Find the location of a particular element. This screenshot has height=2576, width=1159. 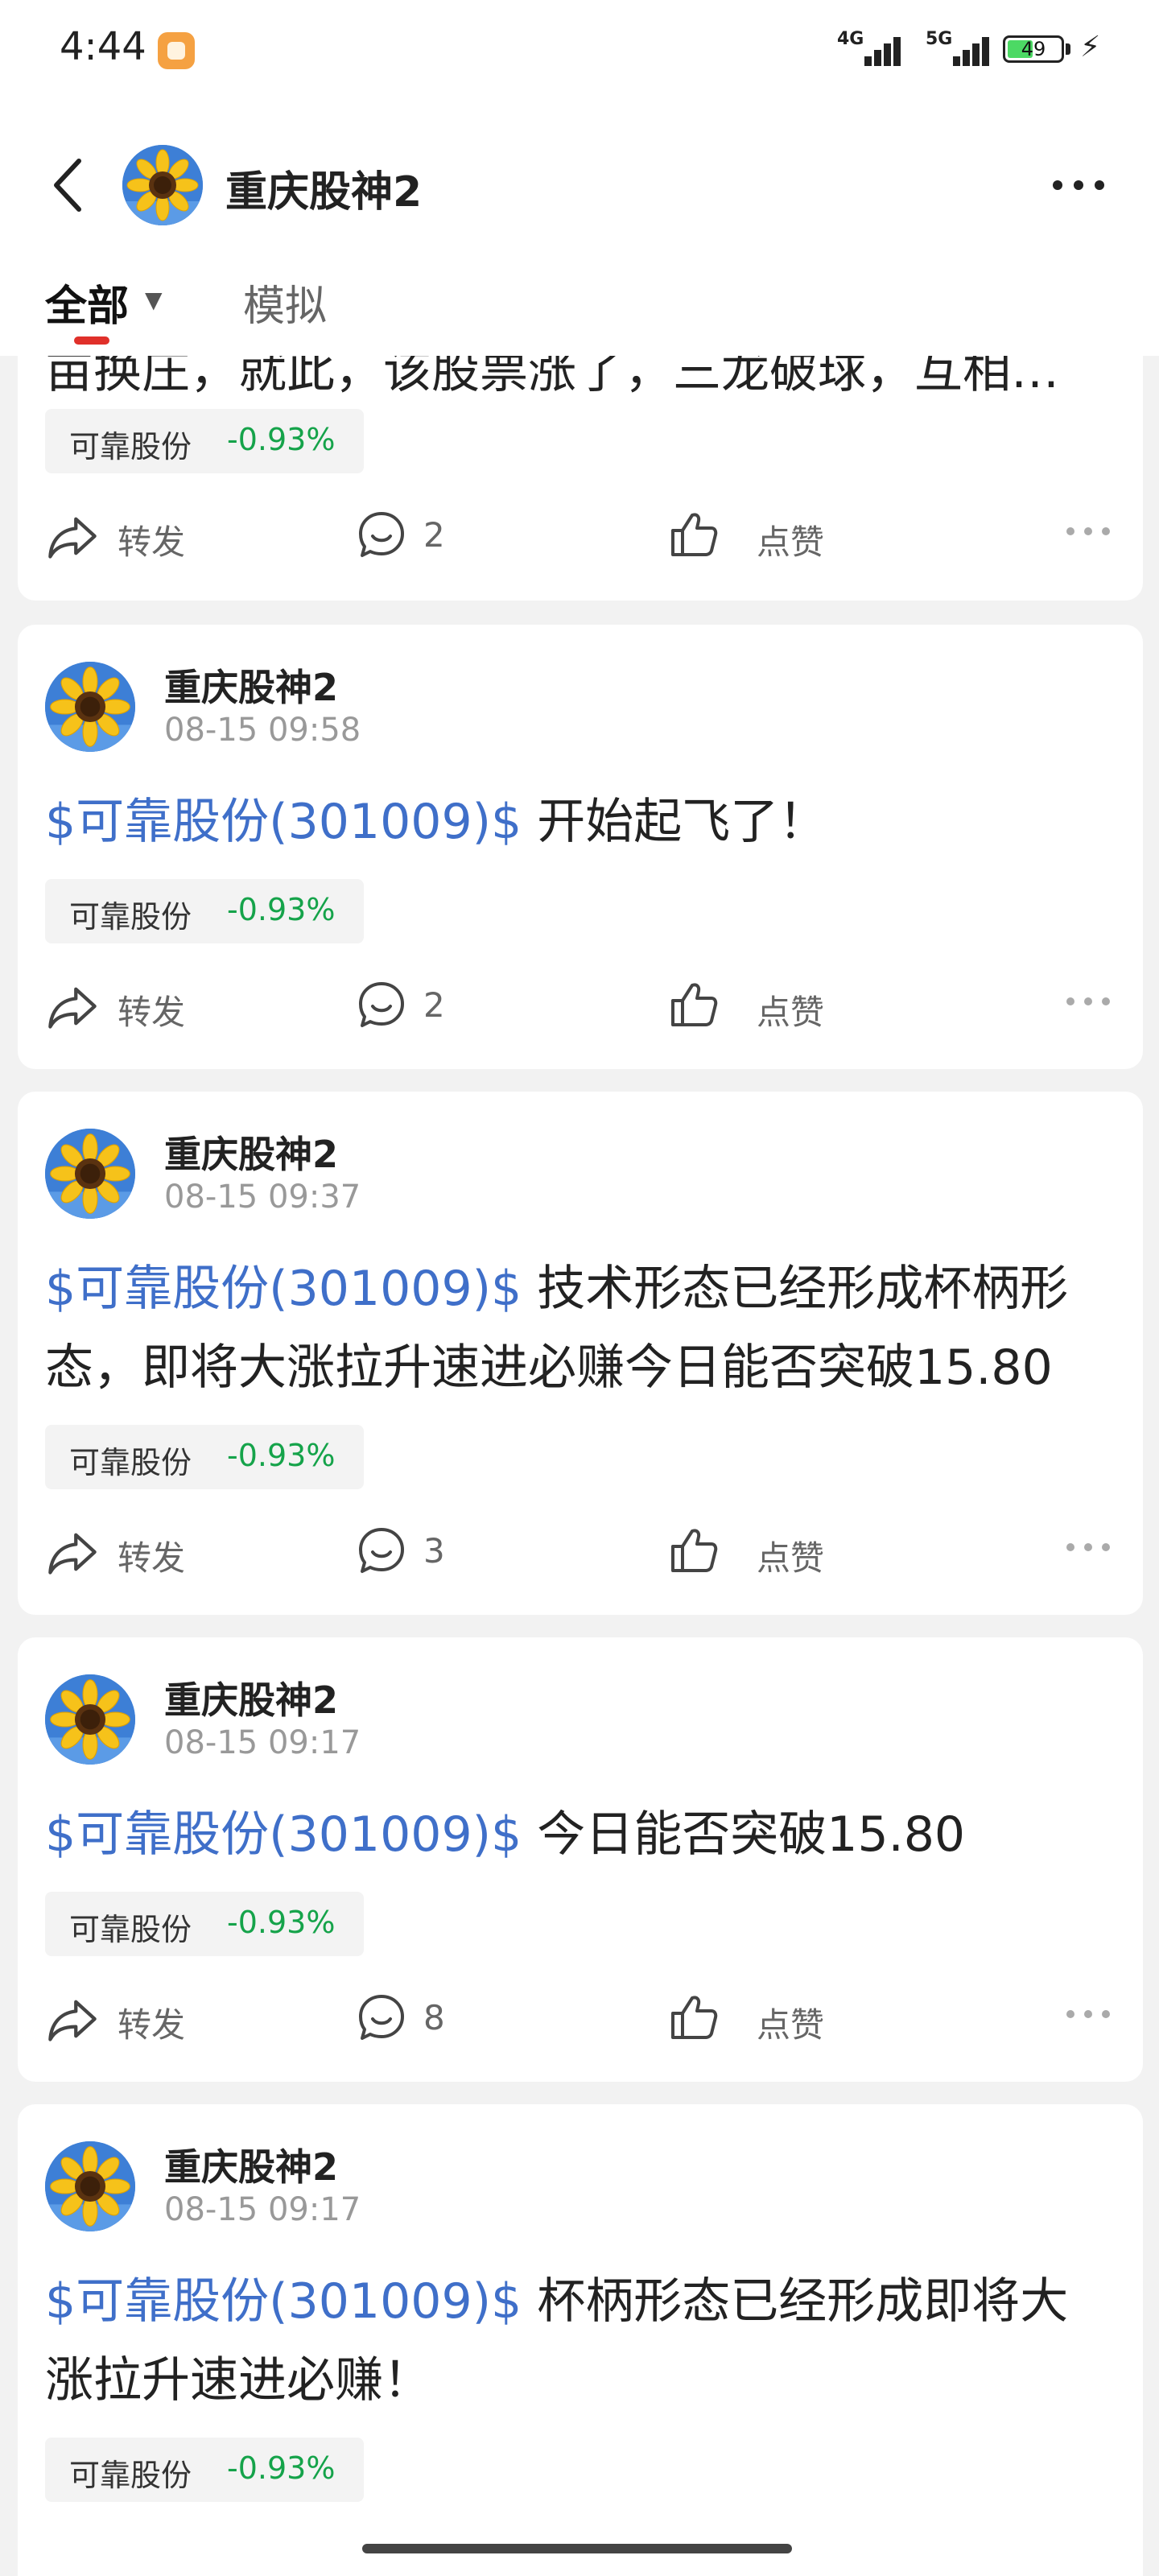

tab-simulation: 模拟 is located at coordinates (285, 302).